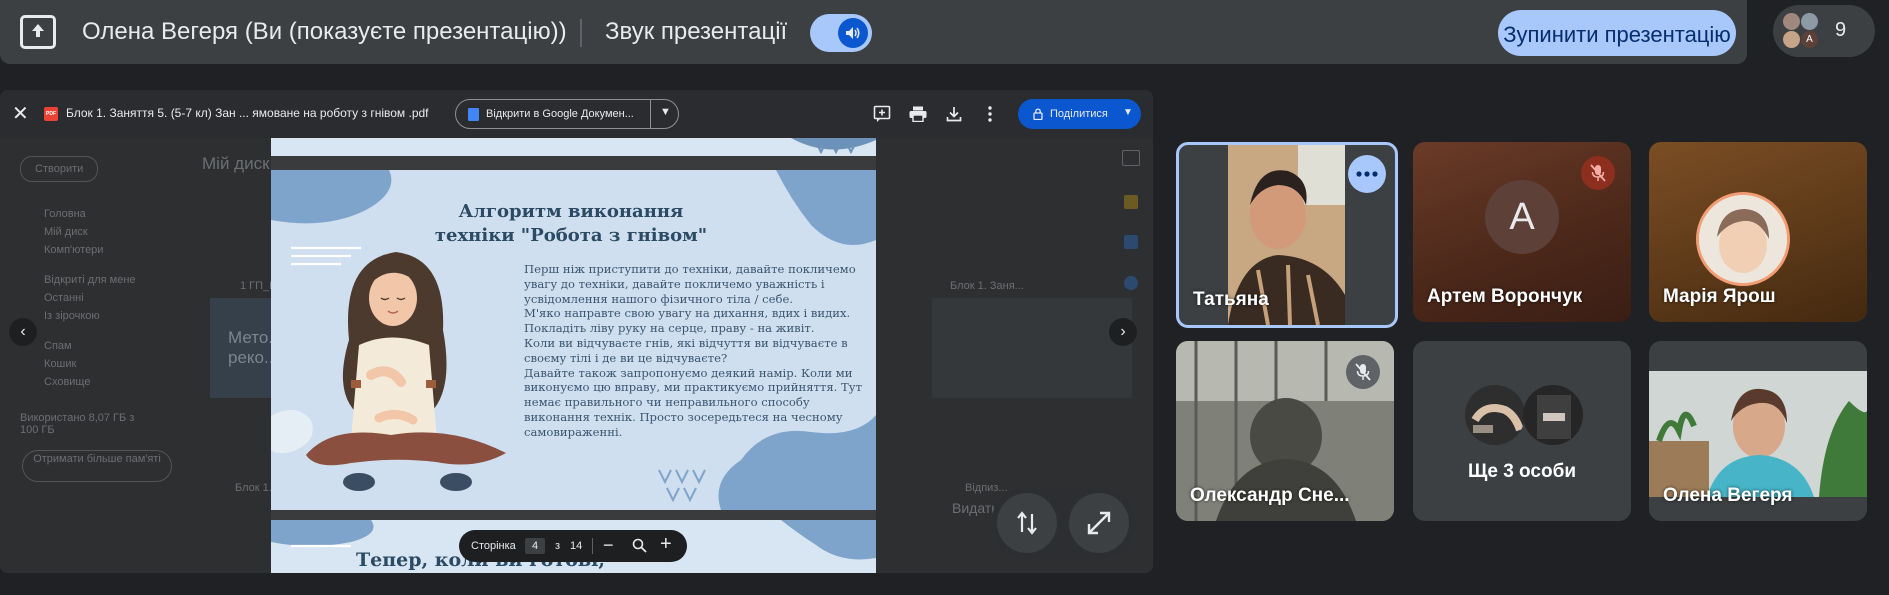  Describe the element at coordinates (576, 546) in the screenshot. I see `total-pages: 14` at that location.